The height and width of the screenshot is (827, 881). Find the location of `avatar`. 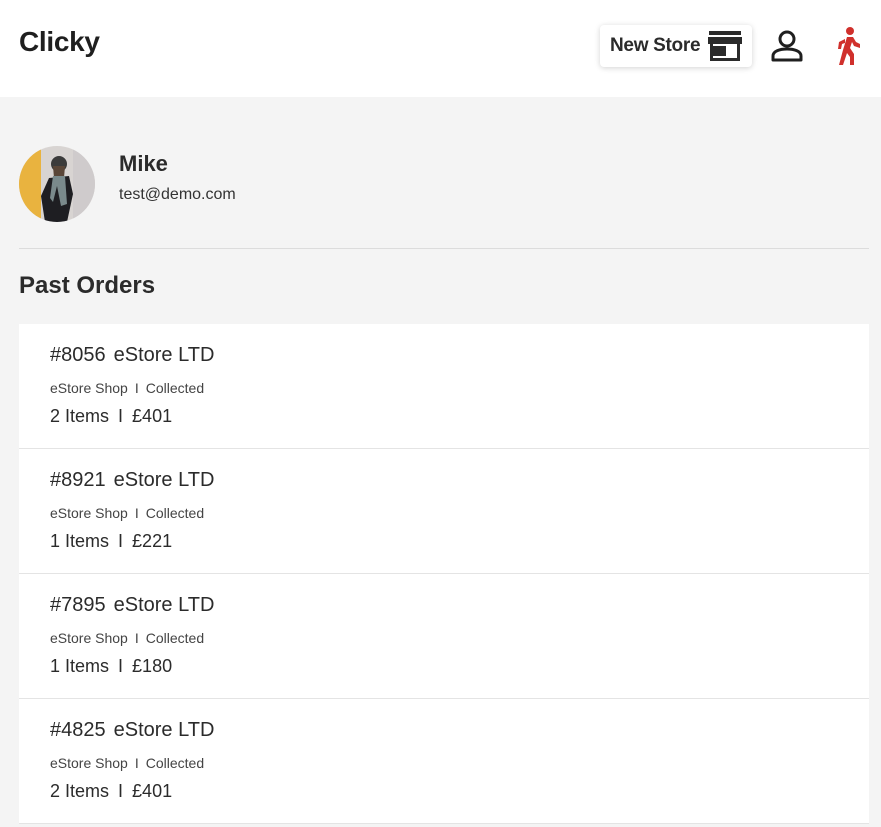

avatar is located at coordinates (57, 184).